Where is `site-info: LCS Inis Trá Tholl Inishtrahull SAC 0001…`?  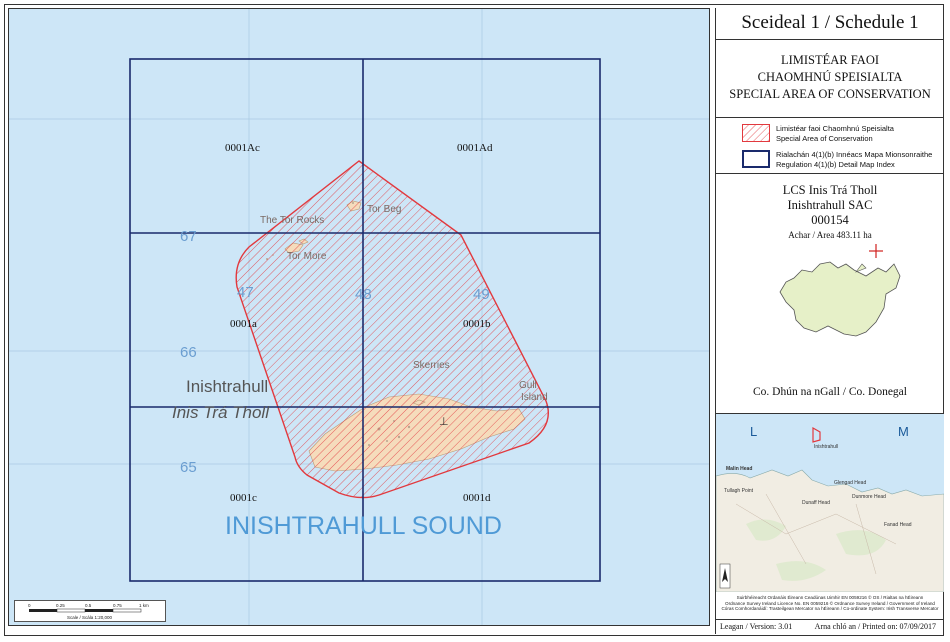 site-info: LCS Inis Trá Tholl Inishtrahull SAC 0001… is located at coordinates (830, 294).